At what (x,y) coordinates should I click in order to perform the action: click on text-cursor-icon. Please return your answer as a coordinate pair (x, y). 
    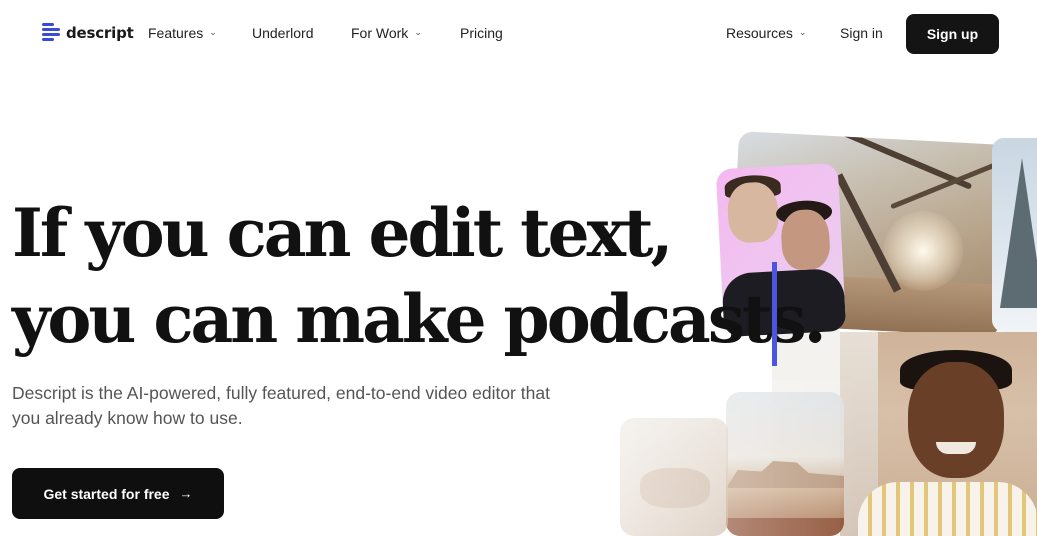
    Looking at the image, I should click on (774, 314).